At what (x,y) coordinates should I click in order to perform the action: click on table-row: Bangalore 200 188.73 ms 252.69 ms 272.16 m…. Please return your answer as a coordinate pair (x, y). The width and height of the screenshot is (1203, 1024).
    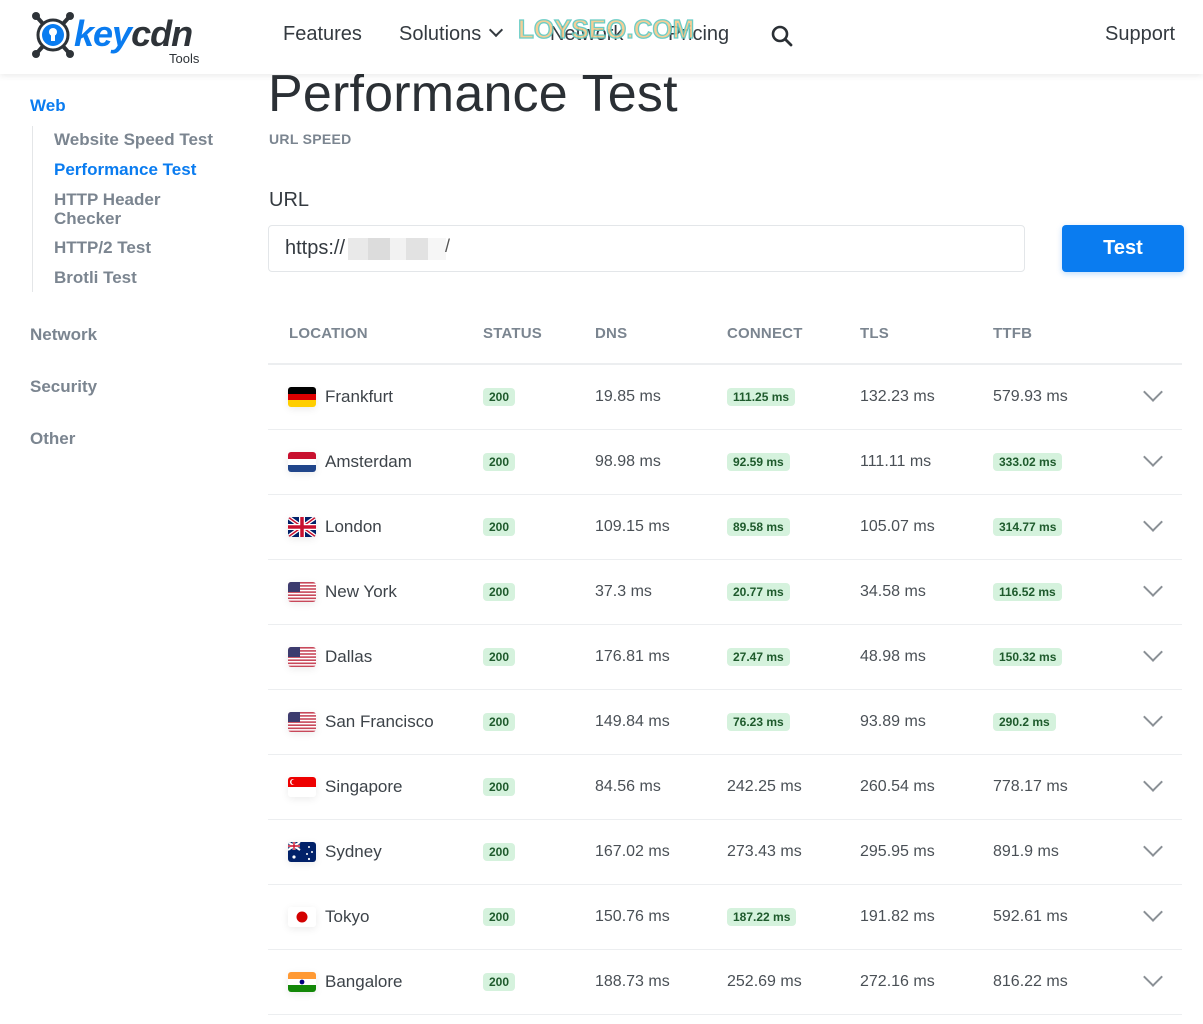
    Looking at the image, I should click on (725, 982).